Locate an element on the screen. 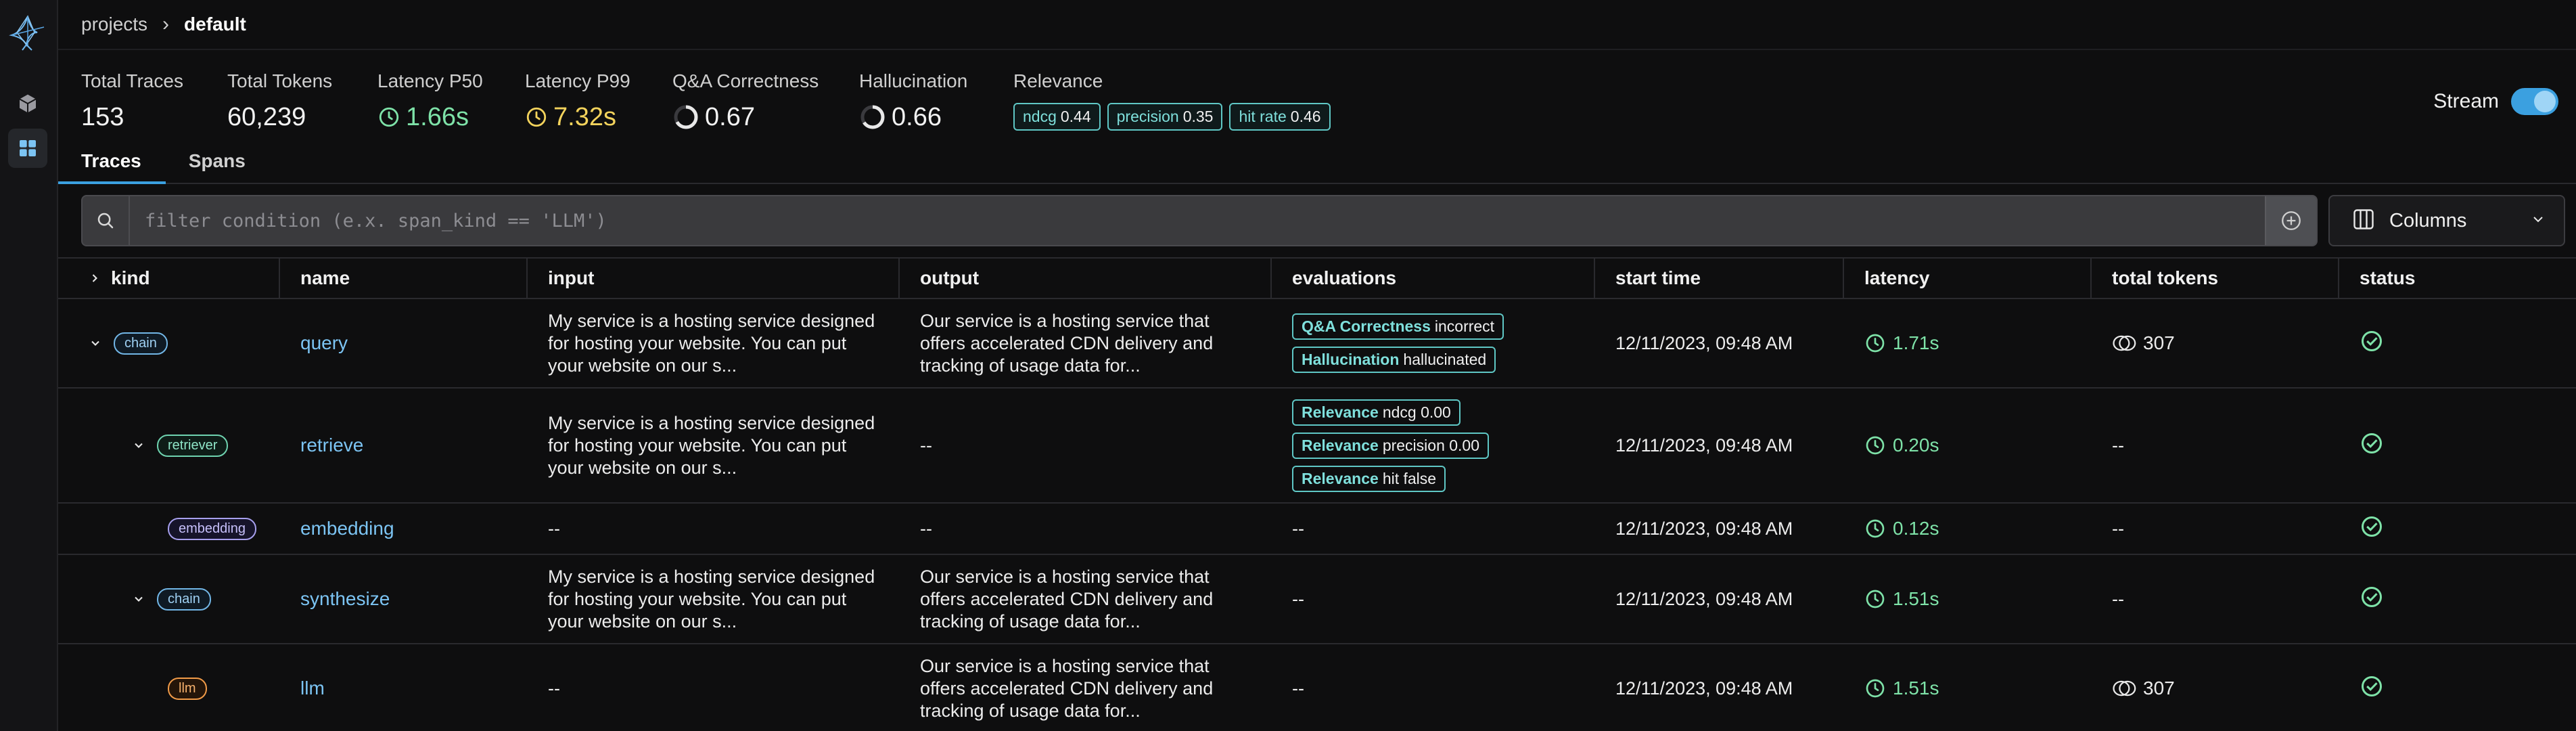 This screenshot has height=731, width=2576. eval-badge: Hallucination hallucinated is located at coordinates (1394, 360).